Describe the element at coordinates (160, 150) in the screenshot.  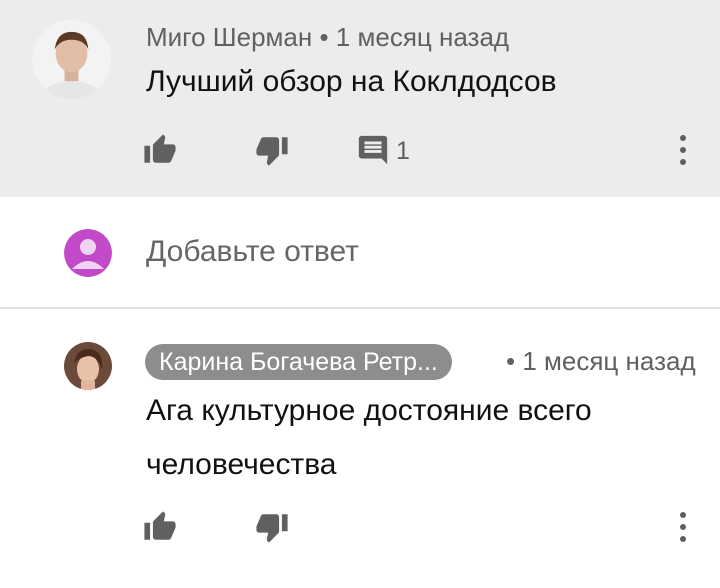
I see `thumb-up-icon` at that location.